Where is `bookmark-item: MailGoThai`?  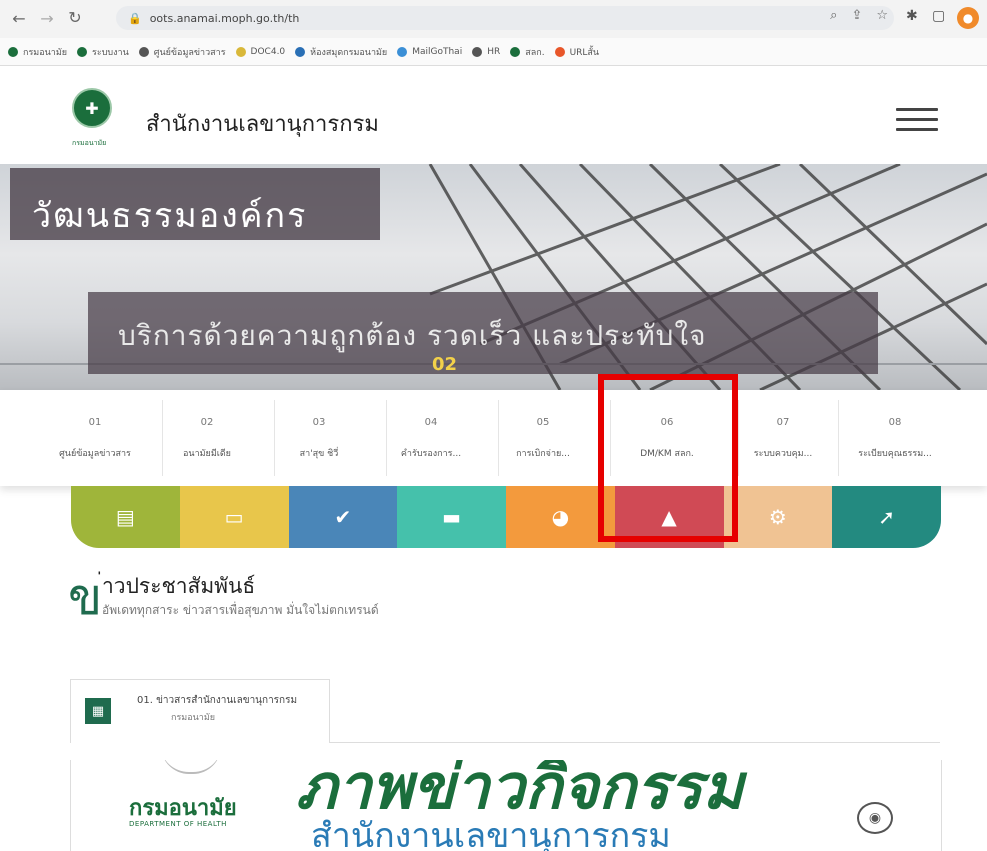 bookmark-item: MailGoThai is located at coordinates (429, 51).